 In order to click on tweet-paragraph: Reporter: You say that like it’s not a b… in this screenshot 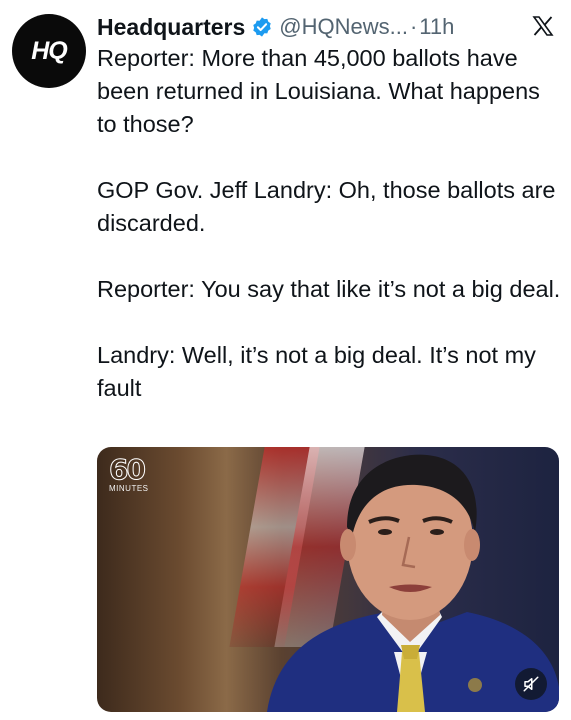, I will do `click(329, 289)`.